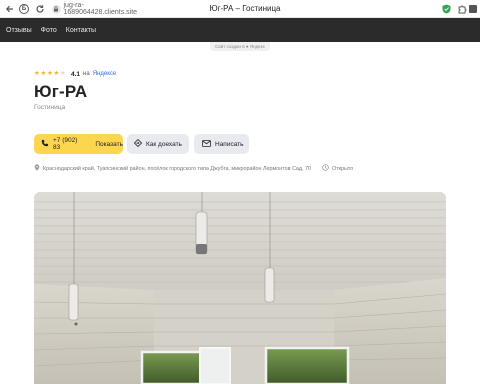  I want to click on shield-icon, so click(446, 9).